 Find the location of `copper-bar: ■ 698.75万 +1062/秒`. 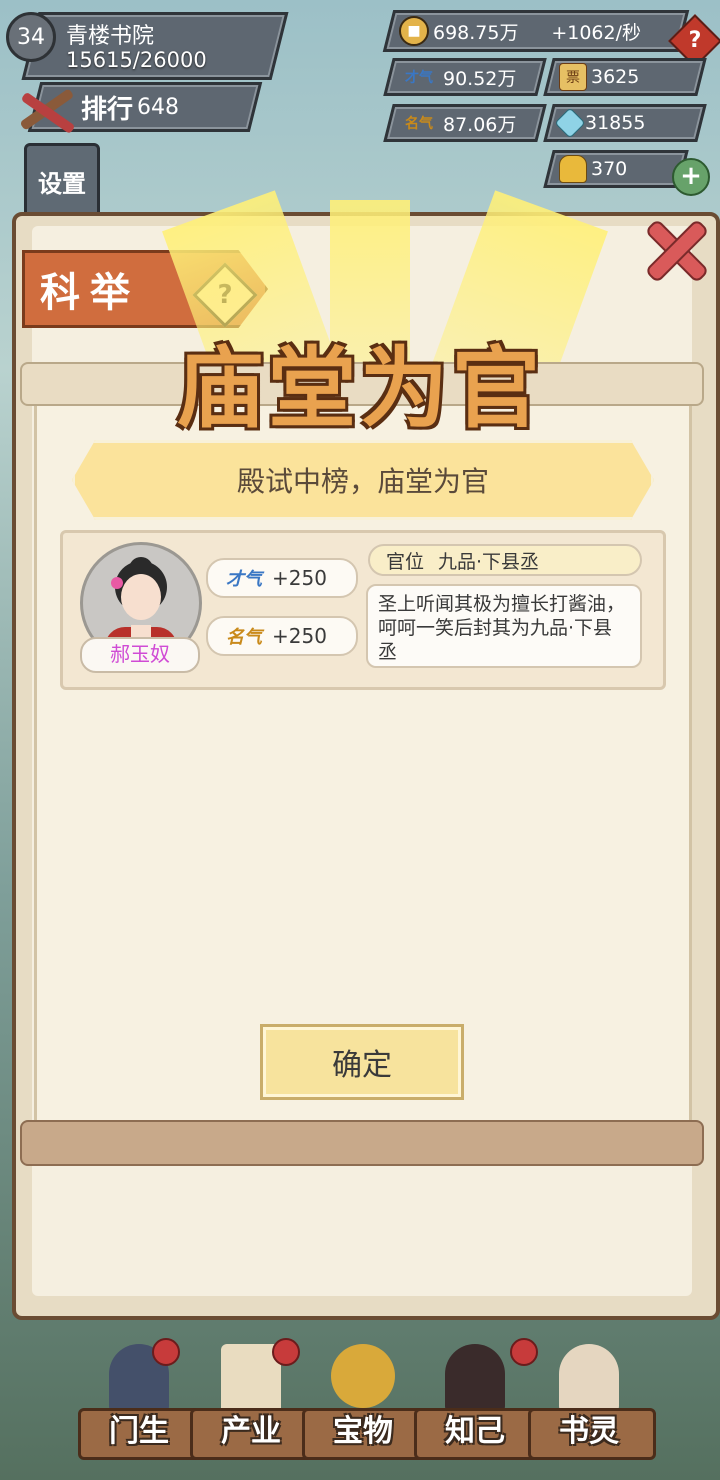

copper-bar: ■ 698.75万 +1062/秒 is located at coordinates (536, 31).